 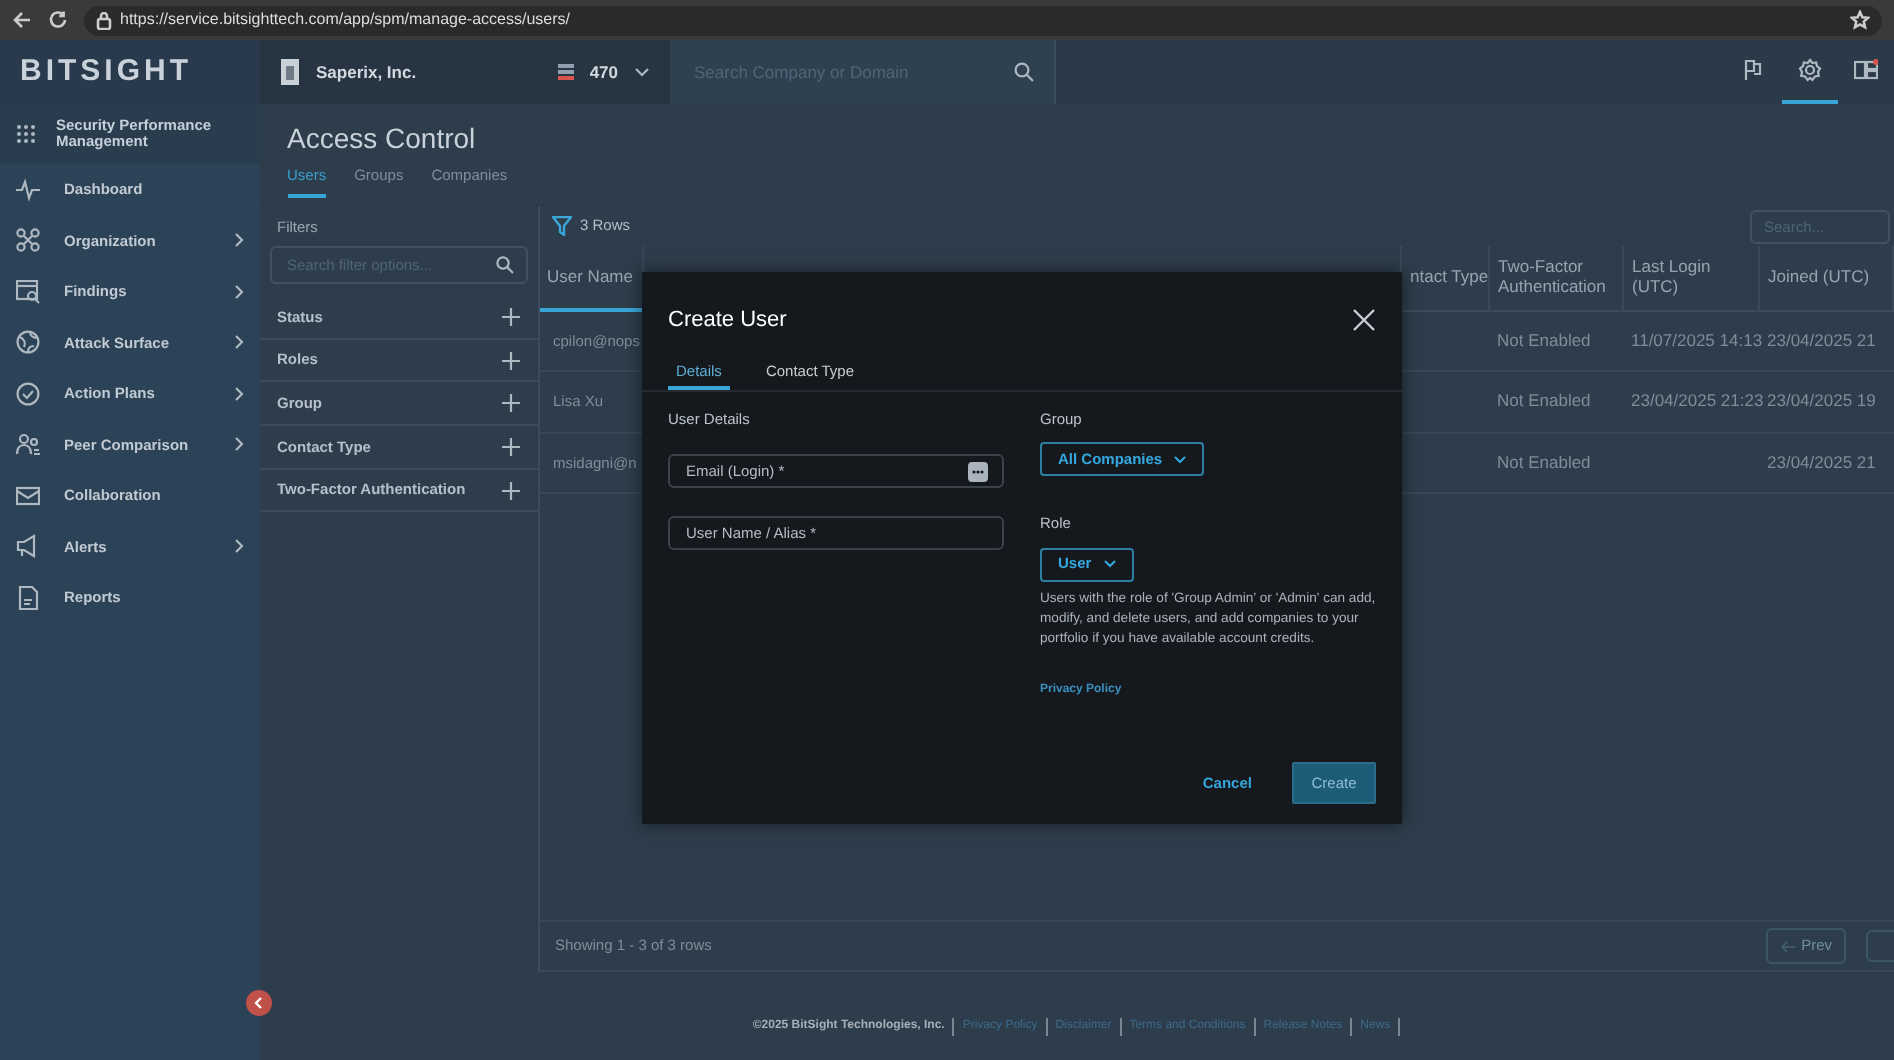 What do you see at coordinates (106, 72) in the screenshot?
I see `brand-logo: BITSIGHT` at bounding box center [106, 72].